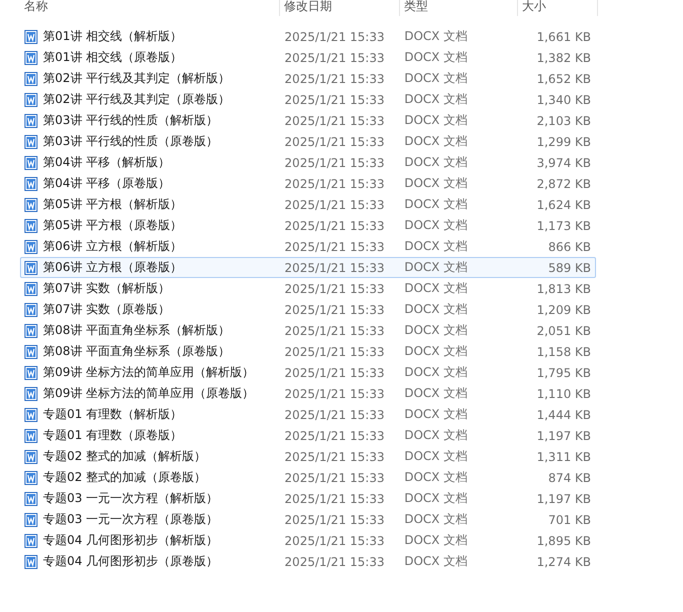  Describe the element at coordinates (150, 8) in the screenshot. I see `column-header: 名称` at that location.